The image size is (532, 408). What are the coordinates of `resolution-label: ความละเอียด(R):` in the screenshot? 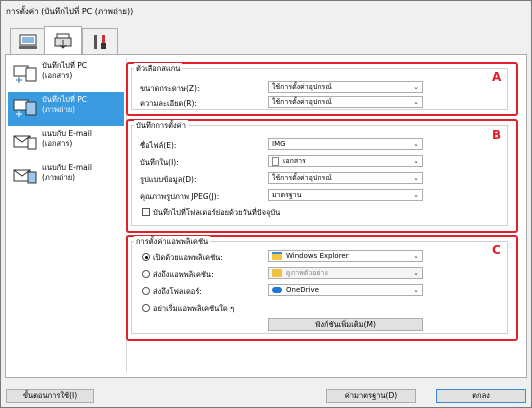 It's located at (168, 103).